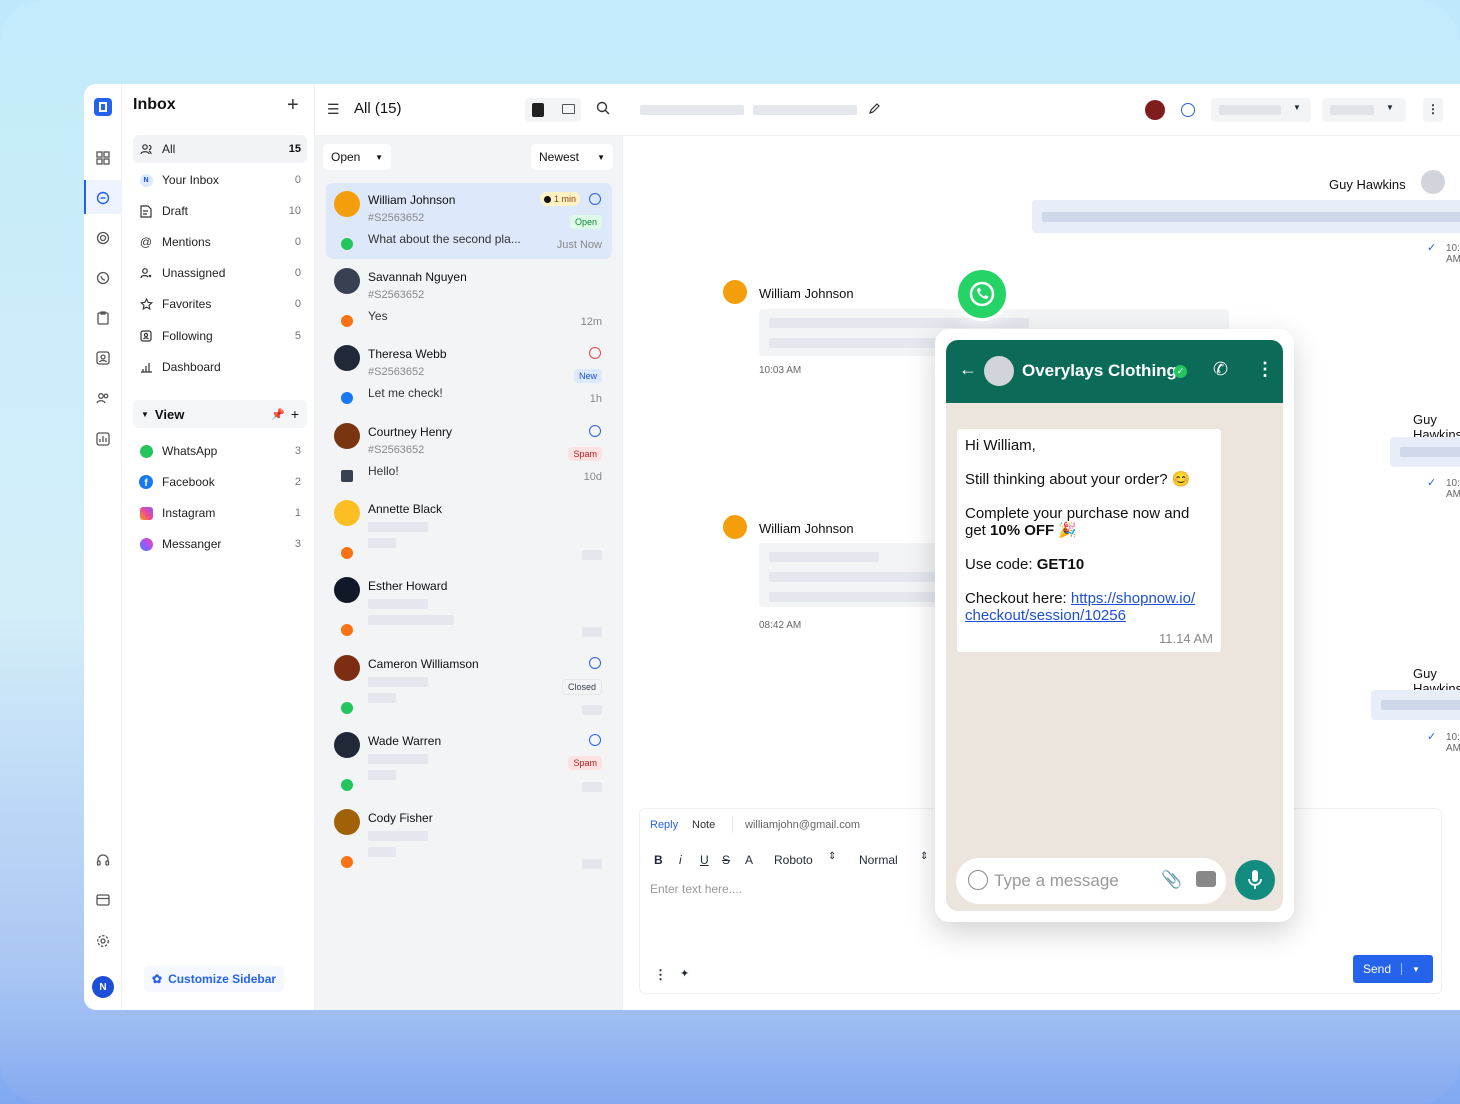 The image size is (1460, 1104). What do you see at coordinates (1045, 615) in the screenshot?
I see `checkout-link-part-2: checkout/session/10256` at bounding box center [1045, 615].